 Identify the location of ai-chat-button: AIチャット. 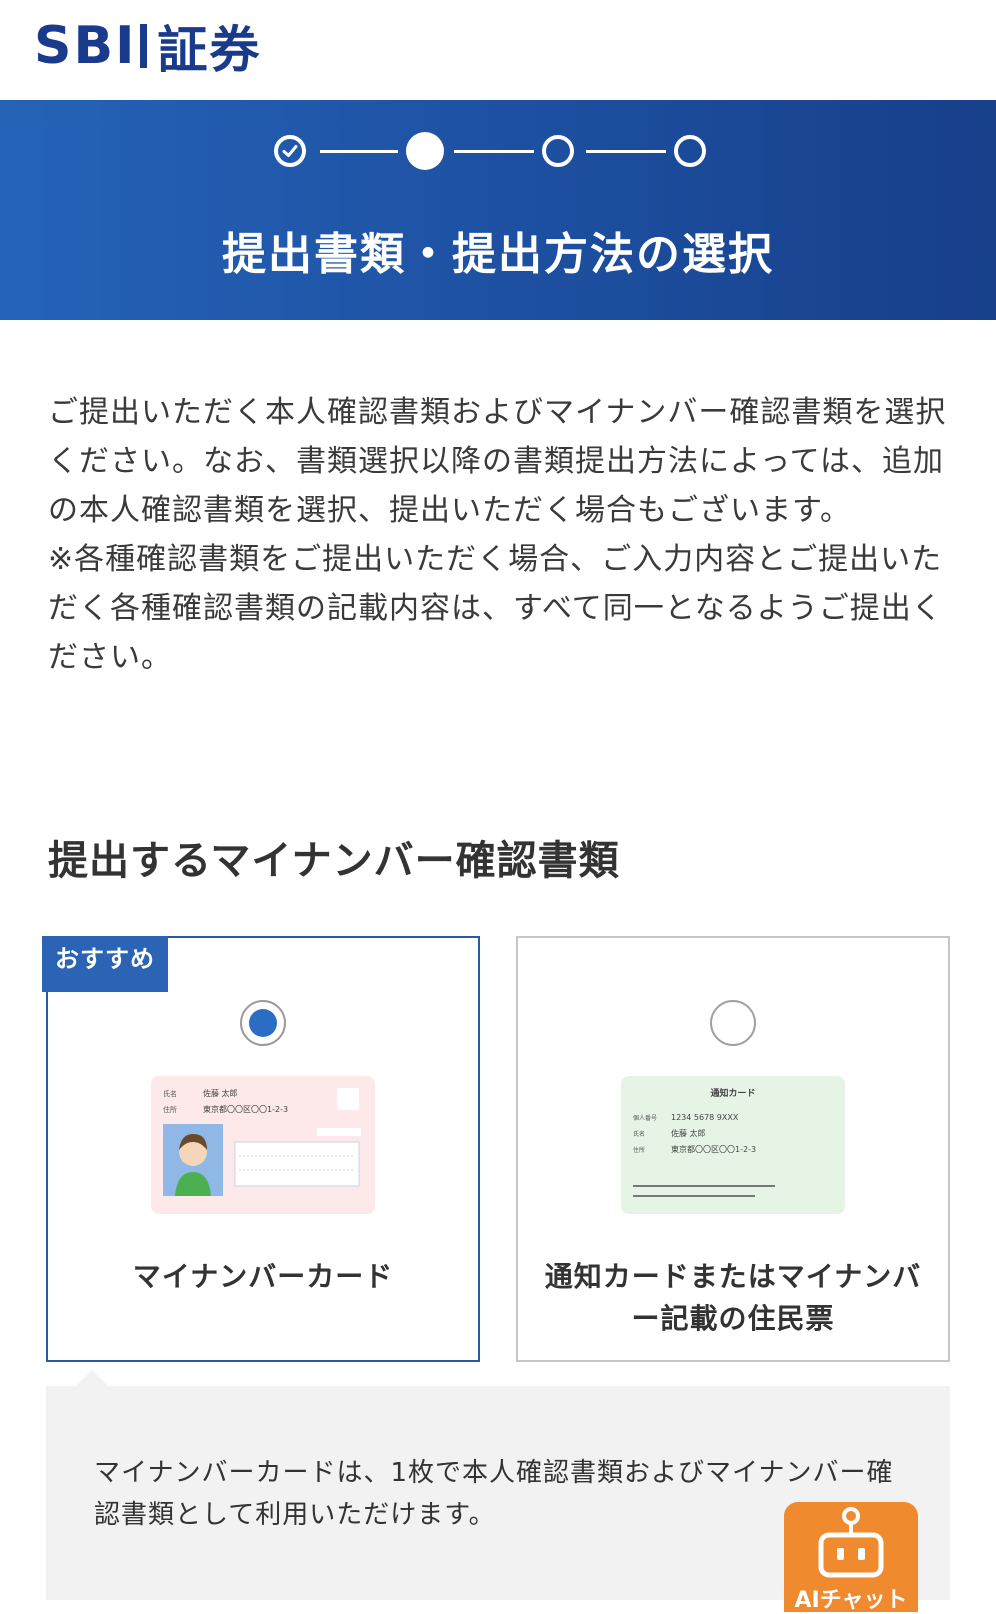
(851, 1557).